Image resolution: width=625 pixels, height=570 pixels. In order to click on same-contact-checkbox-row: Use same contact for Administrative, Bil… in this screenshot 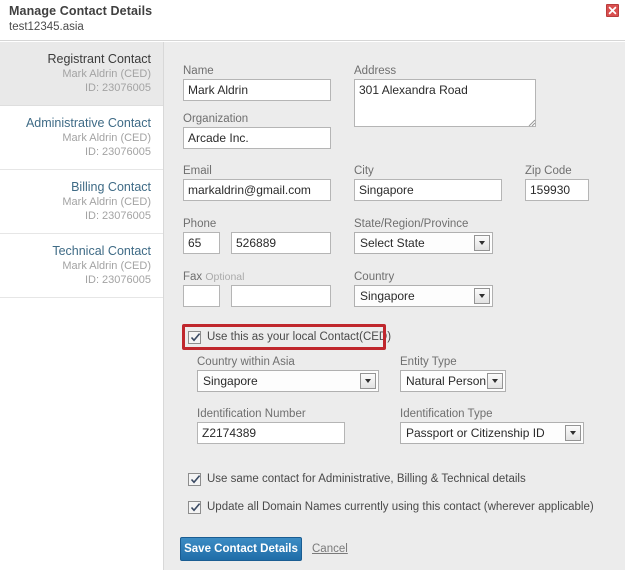, I will do `click(357, 479)`.